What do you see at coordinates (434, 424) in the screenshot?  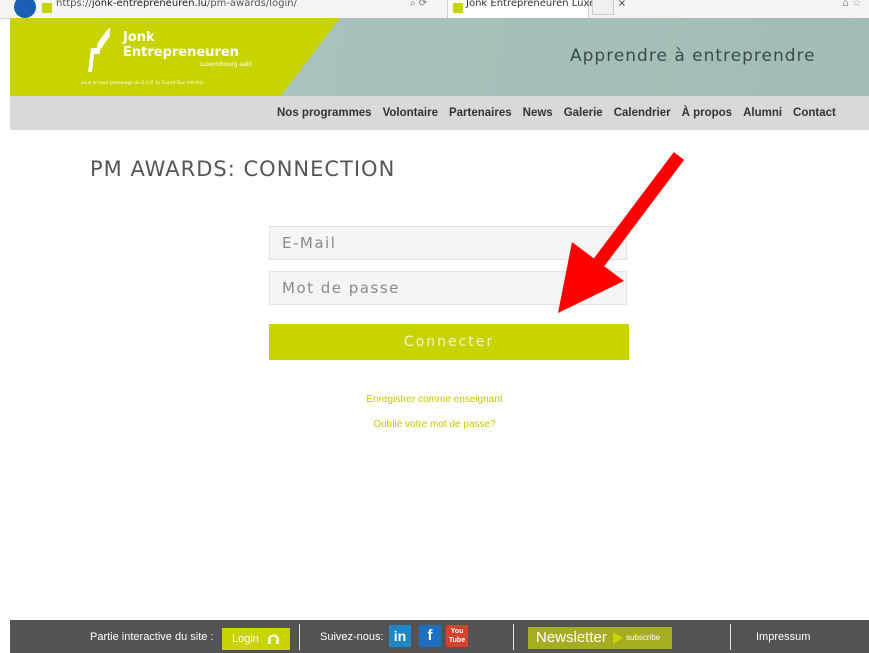 I see `forgot-password-link: Oublié votre mot de passe?` at bounding box center [434, 424].